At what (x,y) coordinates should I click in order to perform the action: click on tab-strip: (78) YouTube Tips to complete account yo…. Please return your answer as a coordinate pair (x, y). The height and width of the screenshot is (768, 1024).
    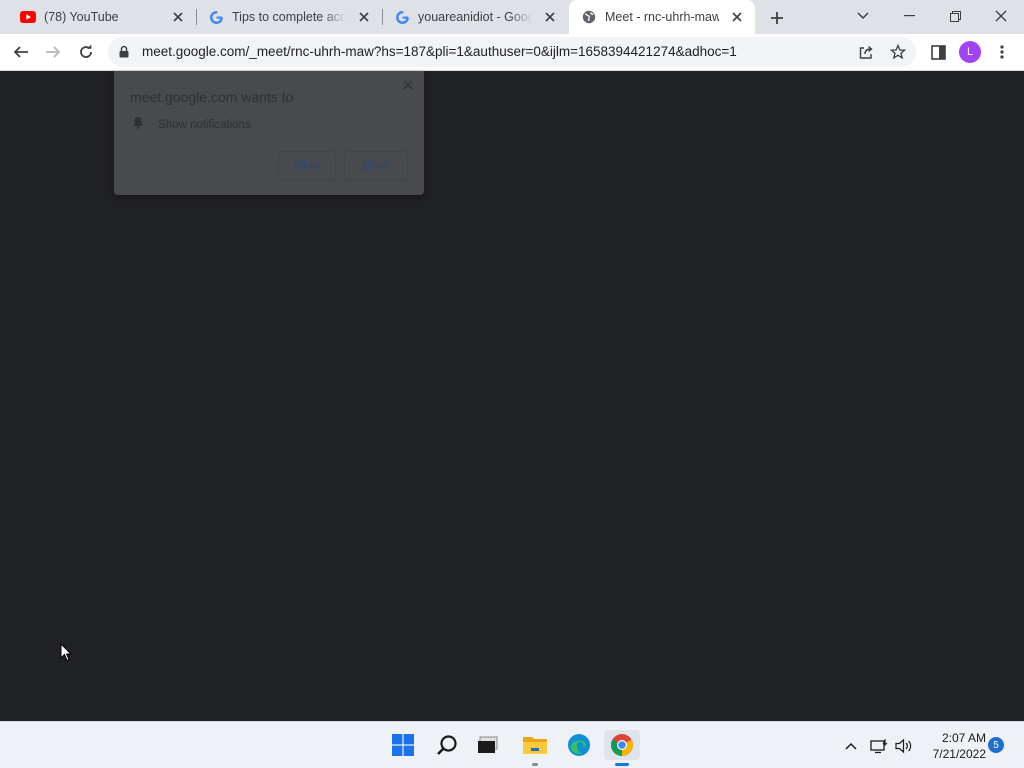
    Looking at the image, I should click on (512, 17).